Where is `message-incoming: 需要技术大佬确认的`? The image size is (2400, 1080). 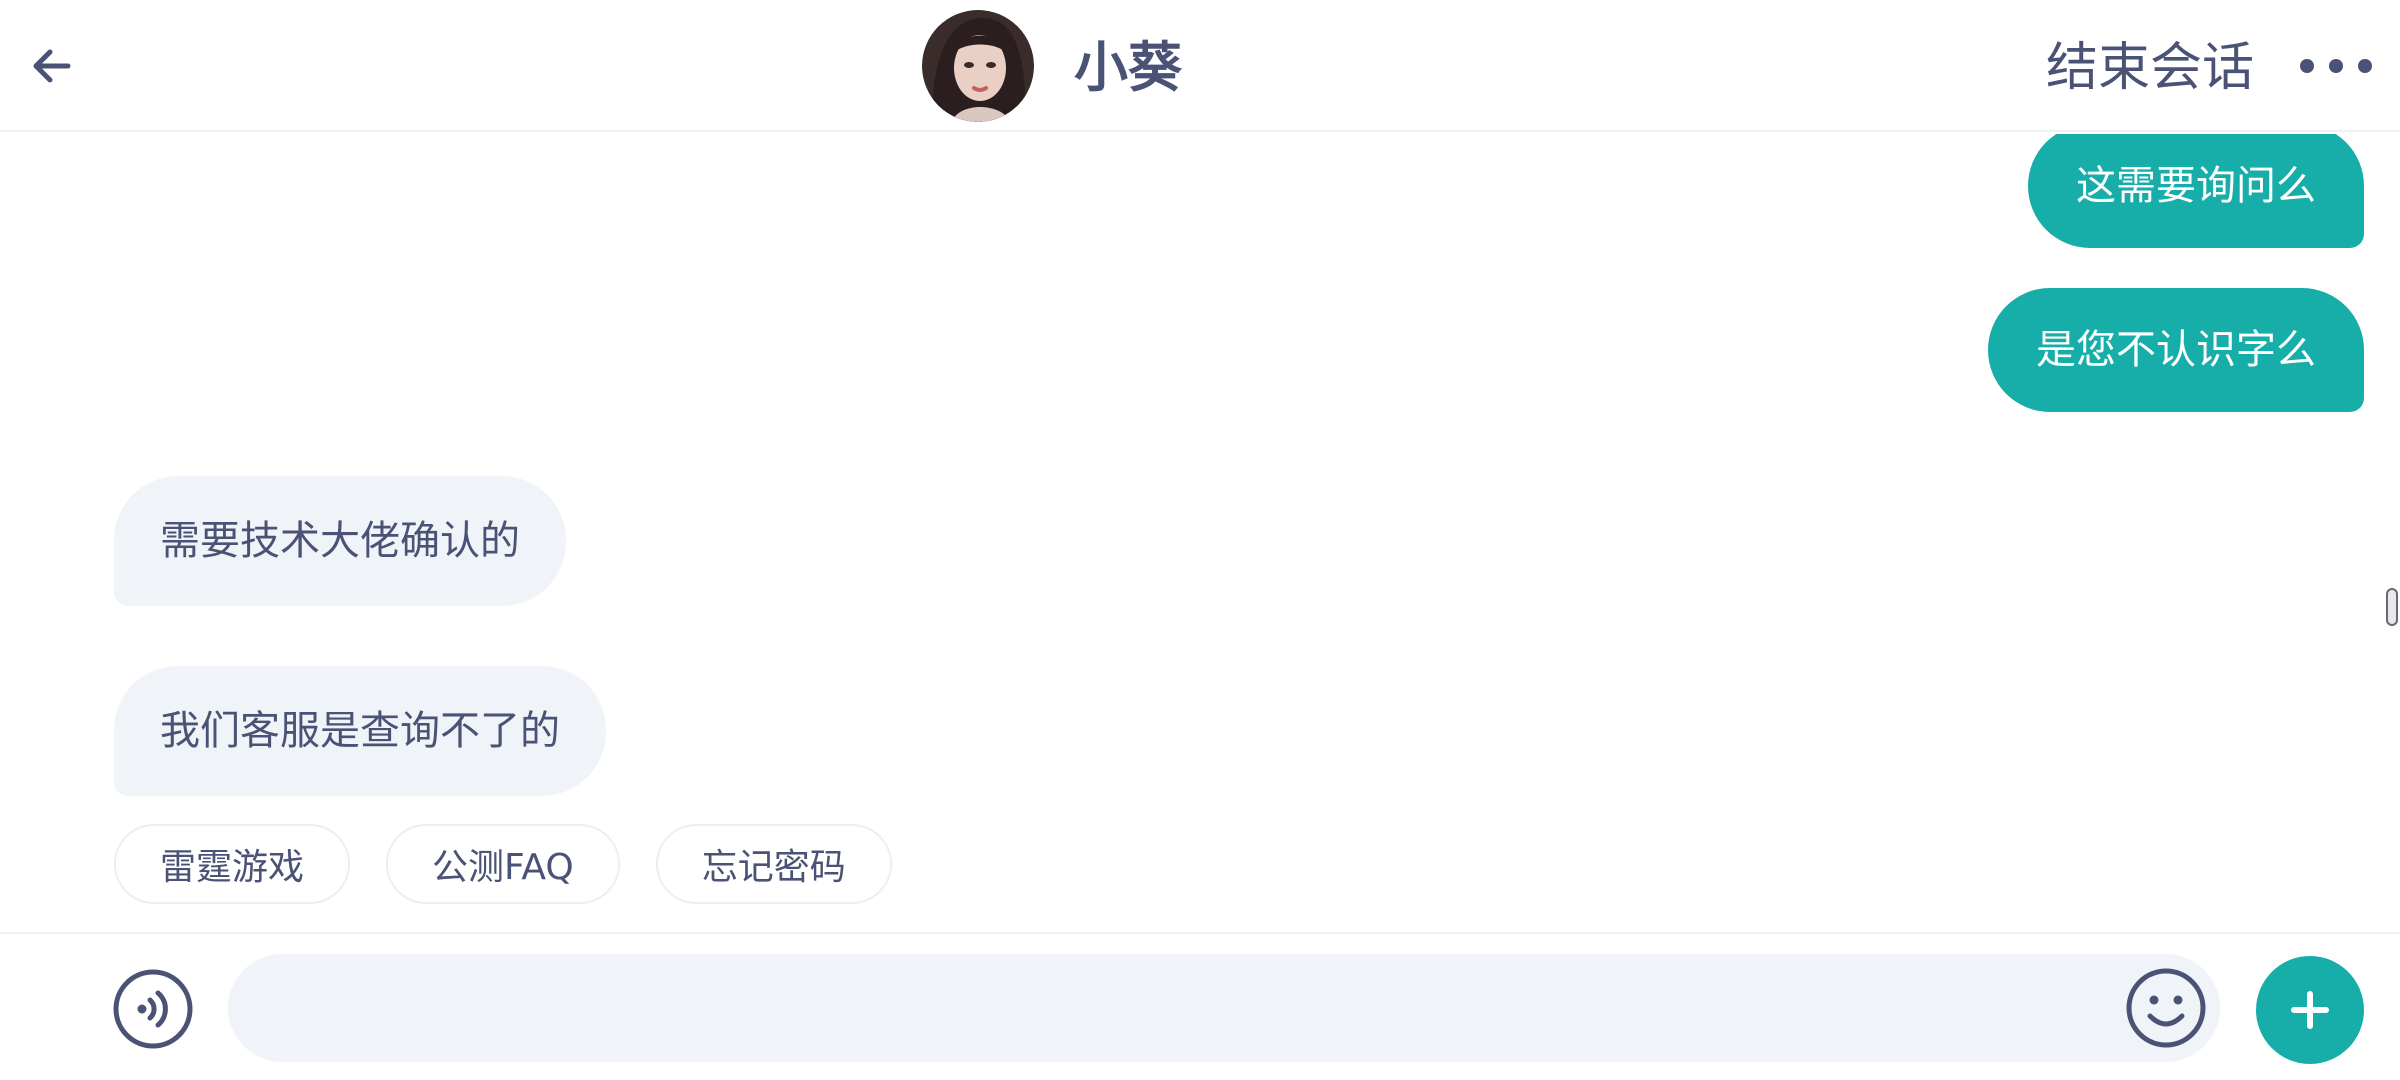 message-incoming: 需要技术大佬确认的 is located at coordinates (340, 541).